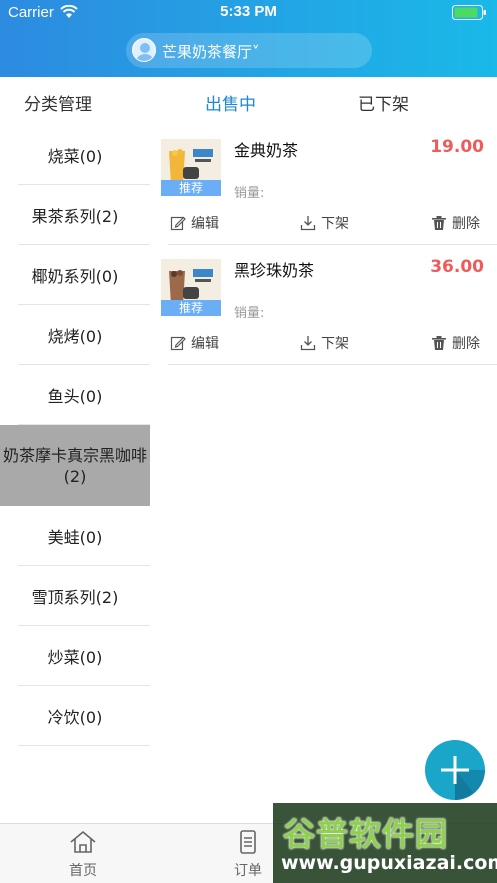 This screenshot has height=883, width=497. What do you see at coordinates (366, 834) in the screenshot?
I see `watermark-title: 谷普软件园` at bounding box center [366, 834].